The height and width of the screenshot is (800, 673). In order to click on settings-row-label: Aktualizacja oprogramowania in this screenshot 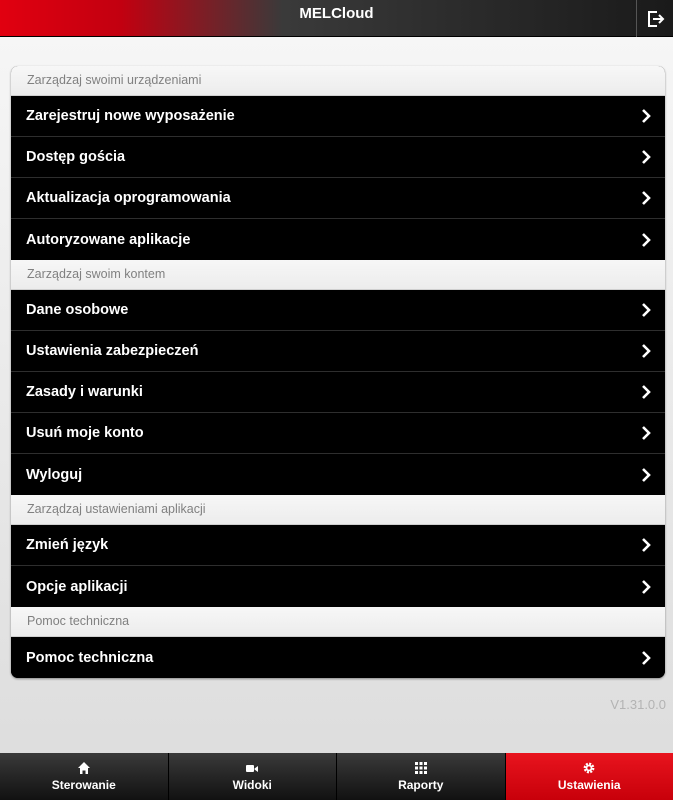, I will do `click(128, 198)`.